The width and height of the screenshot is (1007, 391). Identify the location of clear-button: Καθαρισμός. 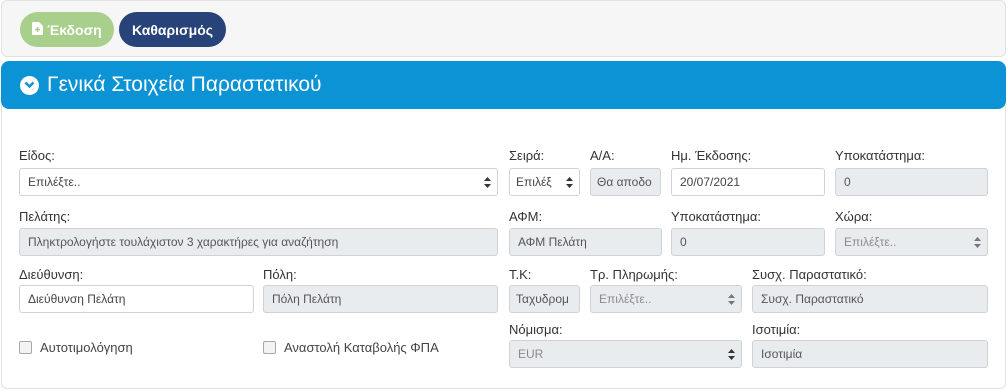
(172, 29).